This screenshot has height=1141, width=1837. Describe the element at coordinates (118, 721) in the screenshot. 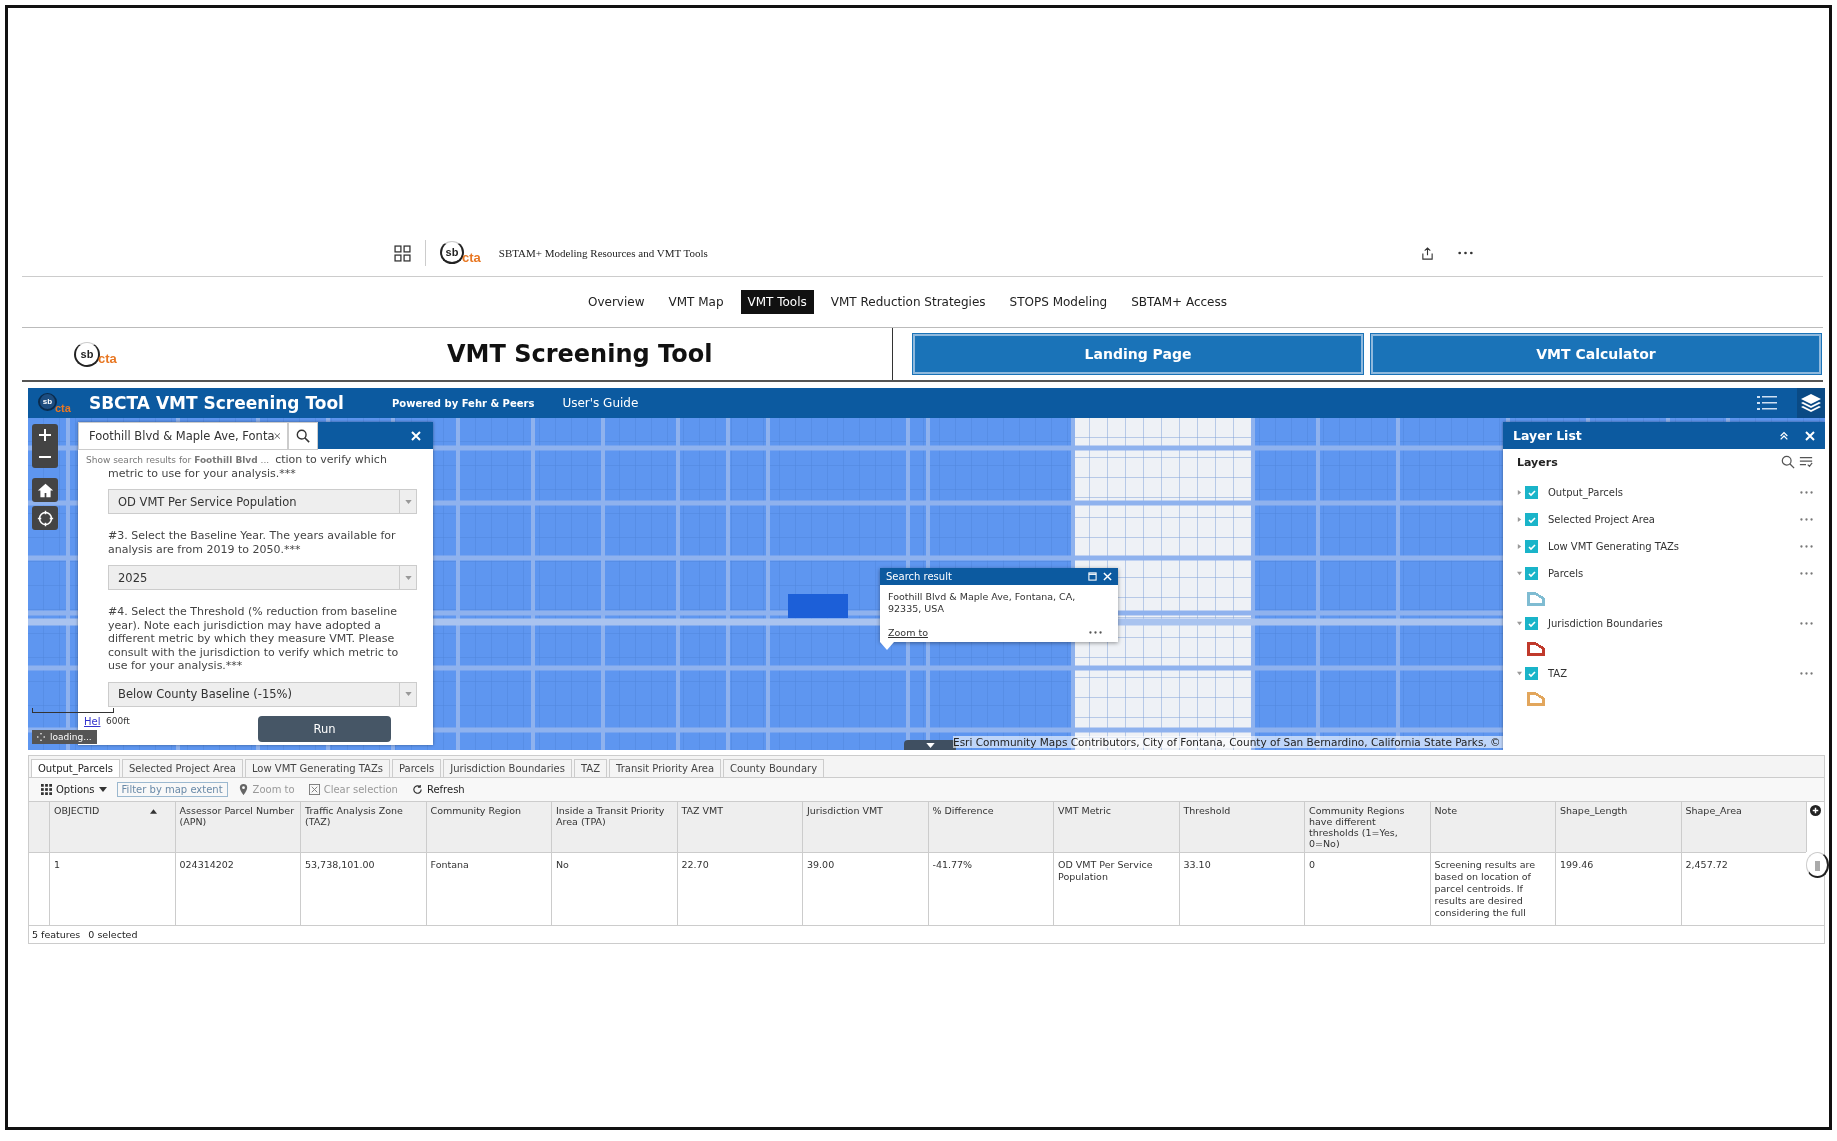

I see `scale-label: 600ft` at that location.